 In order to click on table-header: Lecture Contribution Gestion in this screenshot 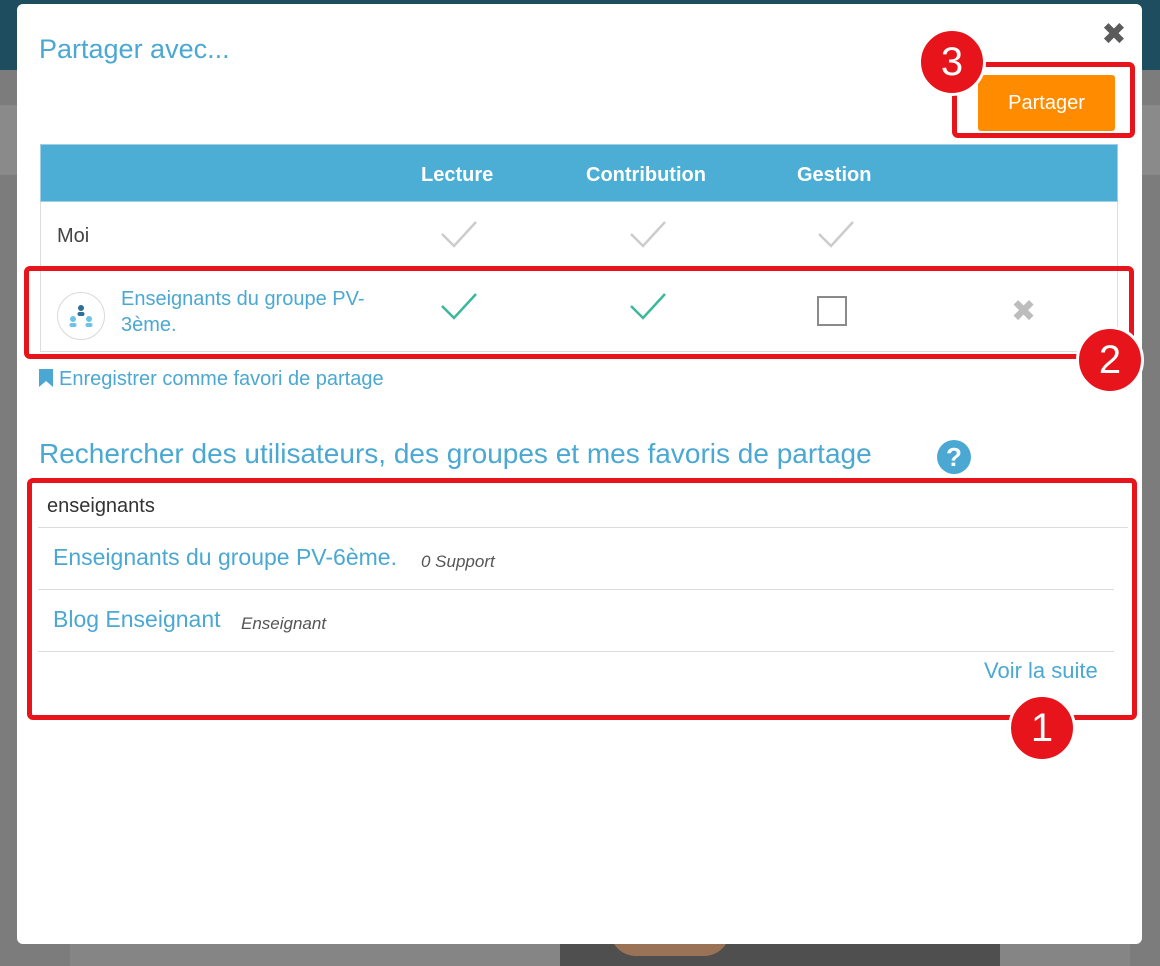, I will do `click(579, 173)`.